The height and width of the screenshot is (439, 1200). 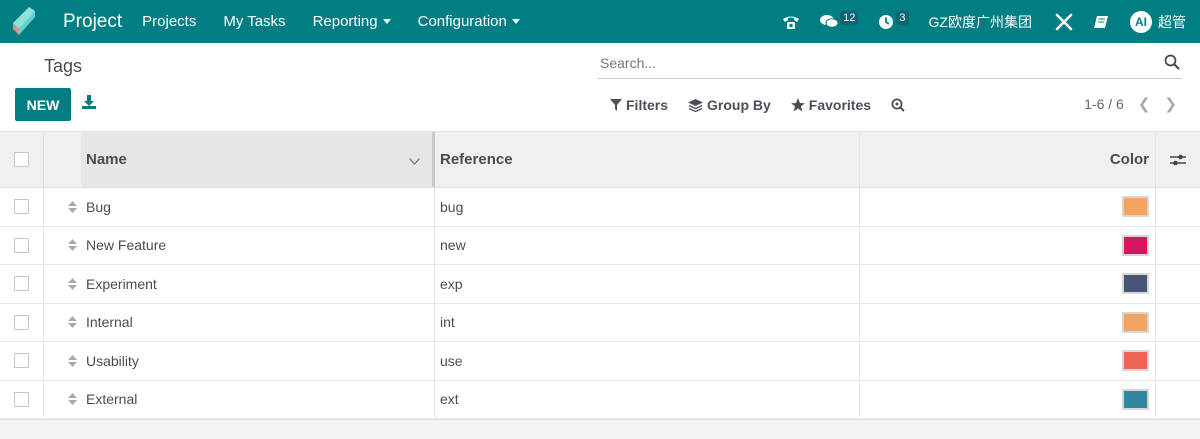 I want to click on menu-reporting: Reporting, so click(x=352, y=21).